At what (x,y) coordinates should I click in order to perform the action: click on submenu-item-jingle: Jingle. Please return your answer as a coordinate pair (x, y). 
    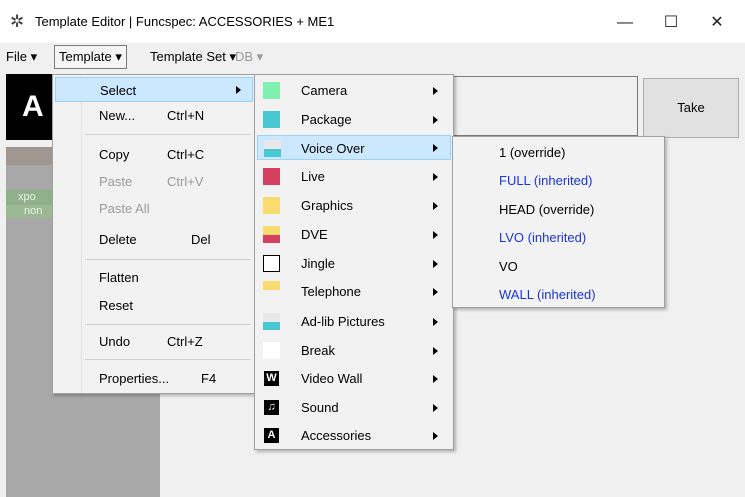
    Looking at the image, I should click on (354, 263).